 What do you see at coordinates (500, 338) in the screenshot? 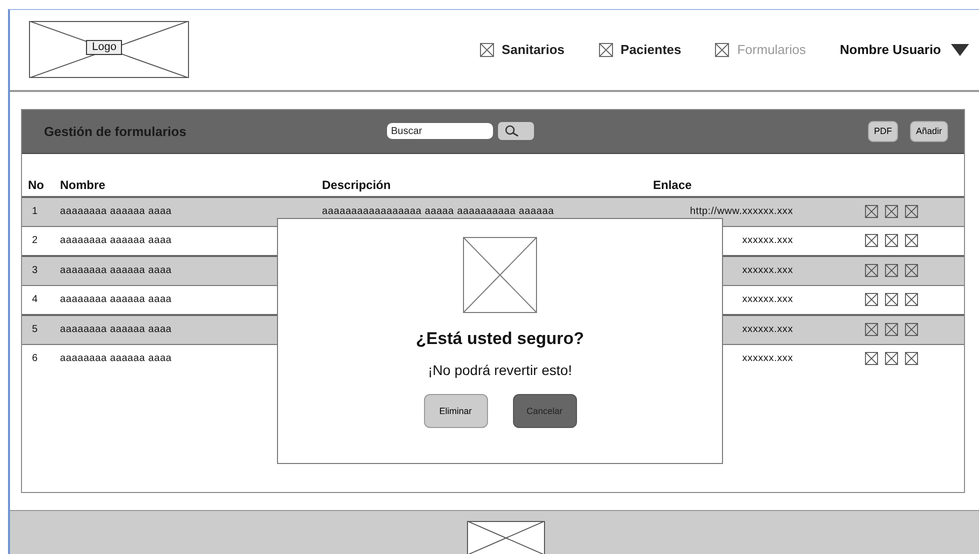
I see `dialog-title: ¿Está usted seguro?` at bounding box center [500, 338].